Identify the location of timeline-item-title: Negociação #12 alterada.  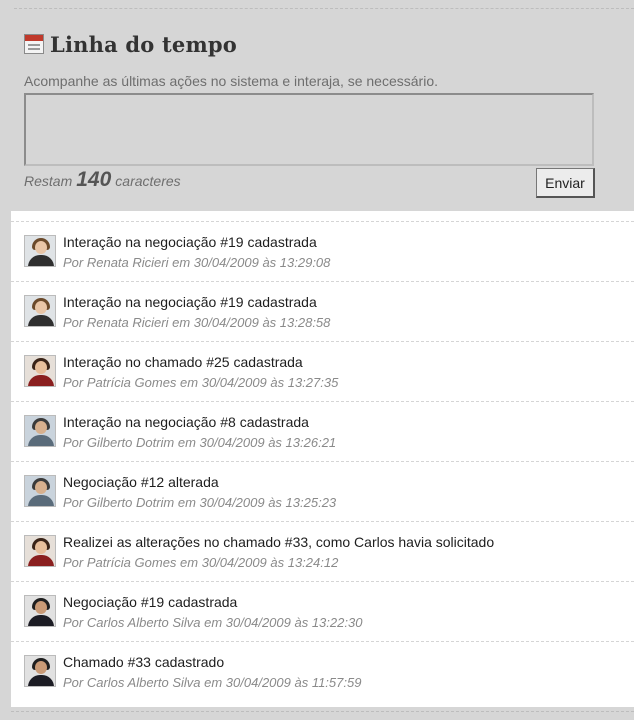
(141, 482).